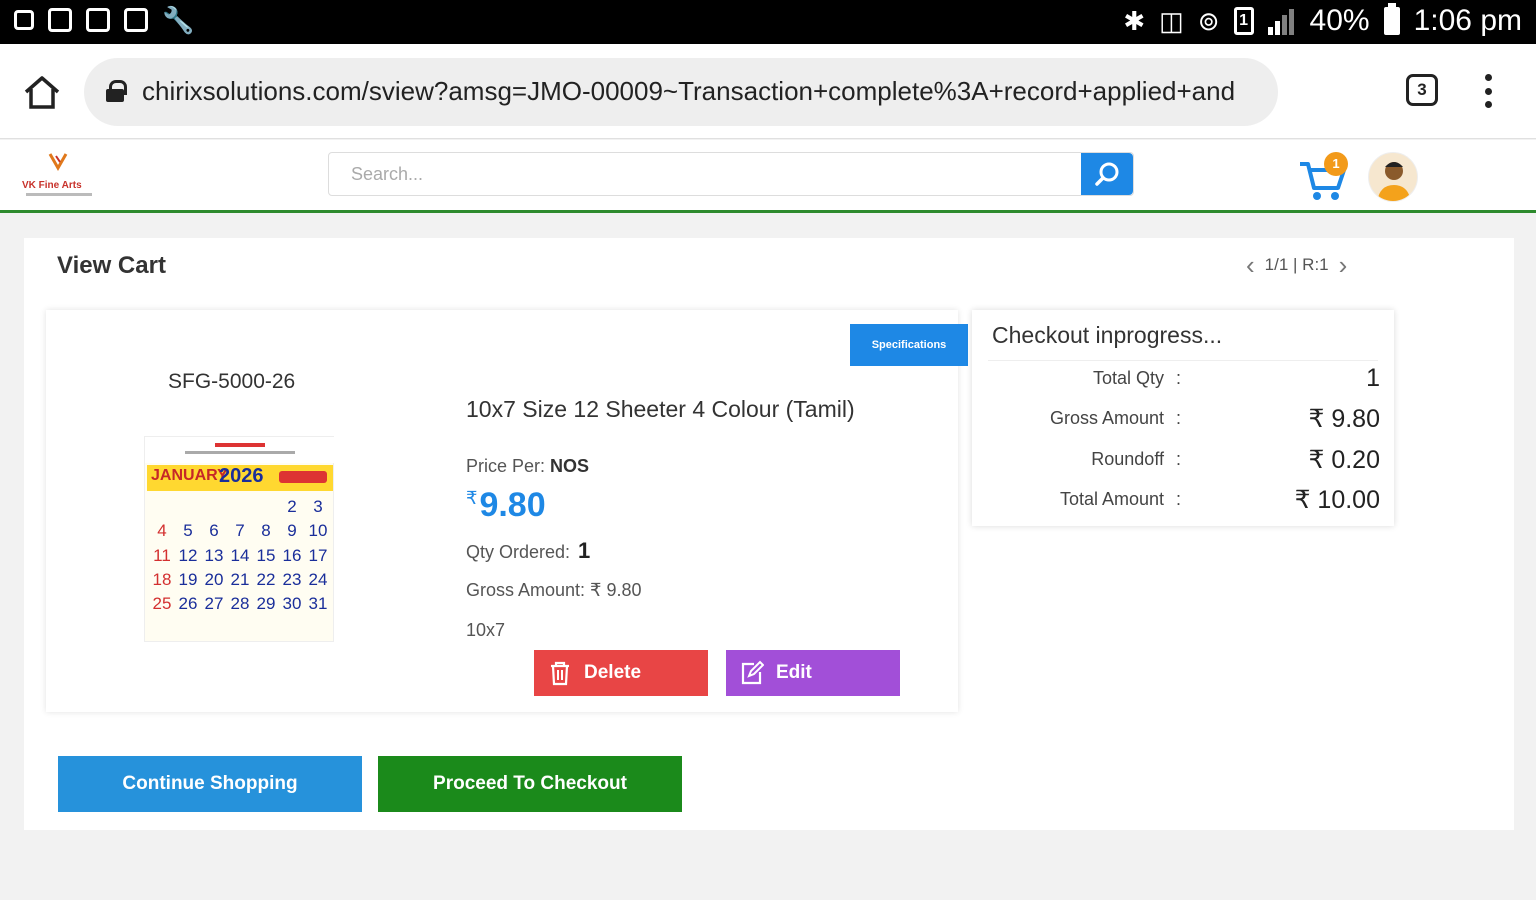 This screenshot has width=1536, height=900. I want to click on summary-row-roundoff: Roundoff : ₹ 0.20, so click(1235, 460).